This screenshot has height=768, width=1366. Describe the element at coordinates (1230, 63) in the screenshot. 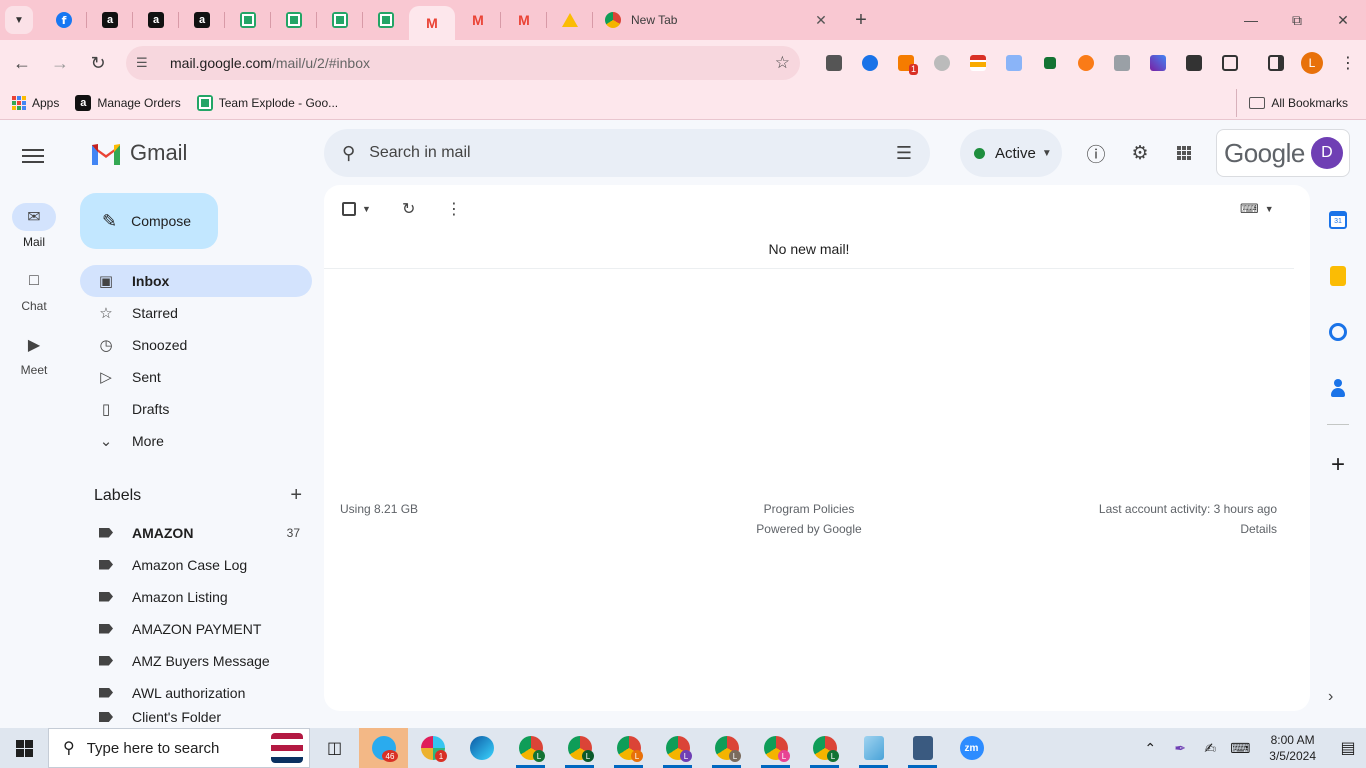

I see `puzzle-icon` at that location.